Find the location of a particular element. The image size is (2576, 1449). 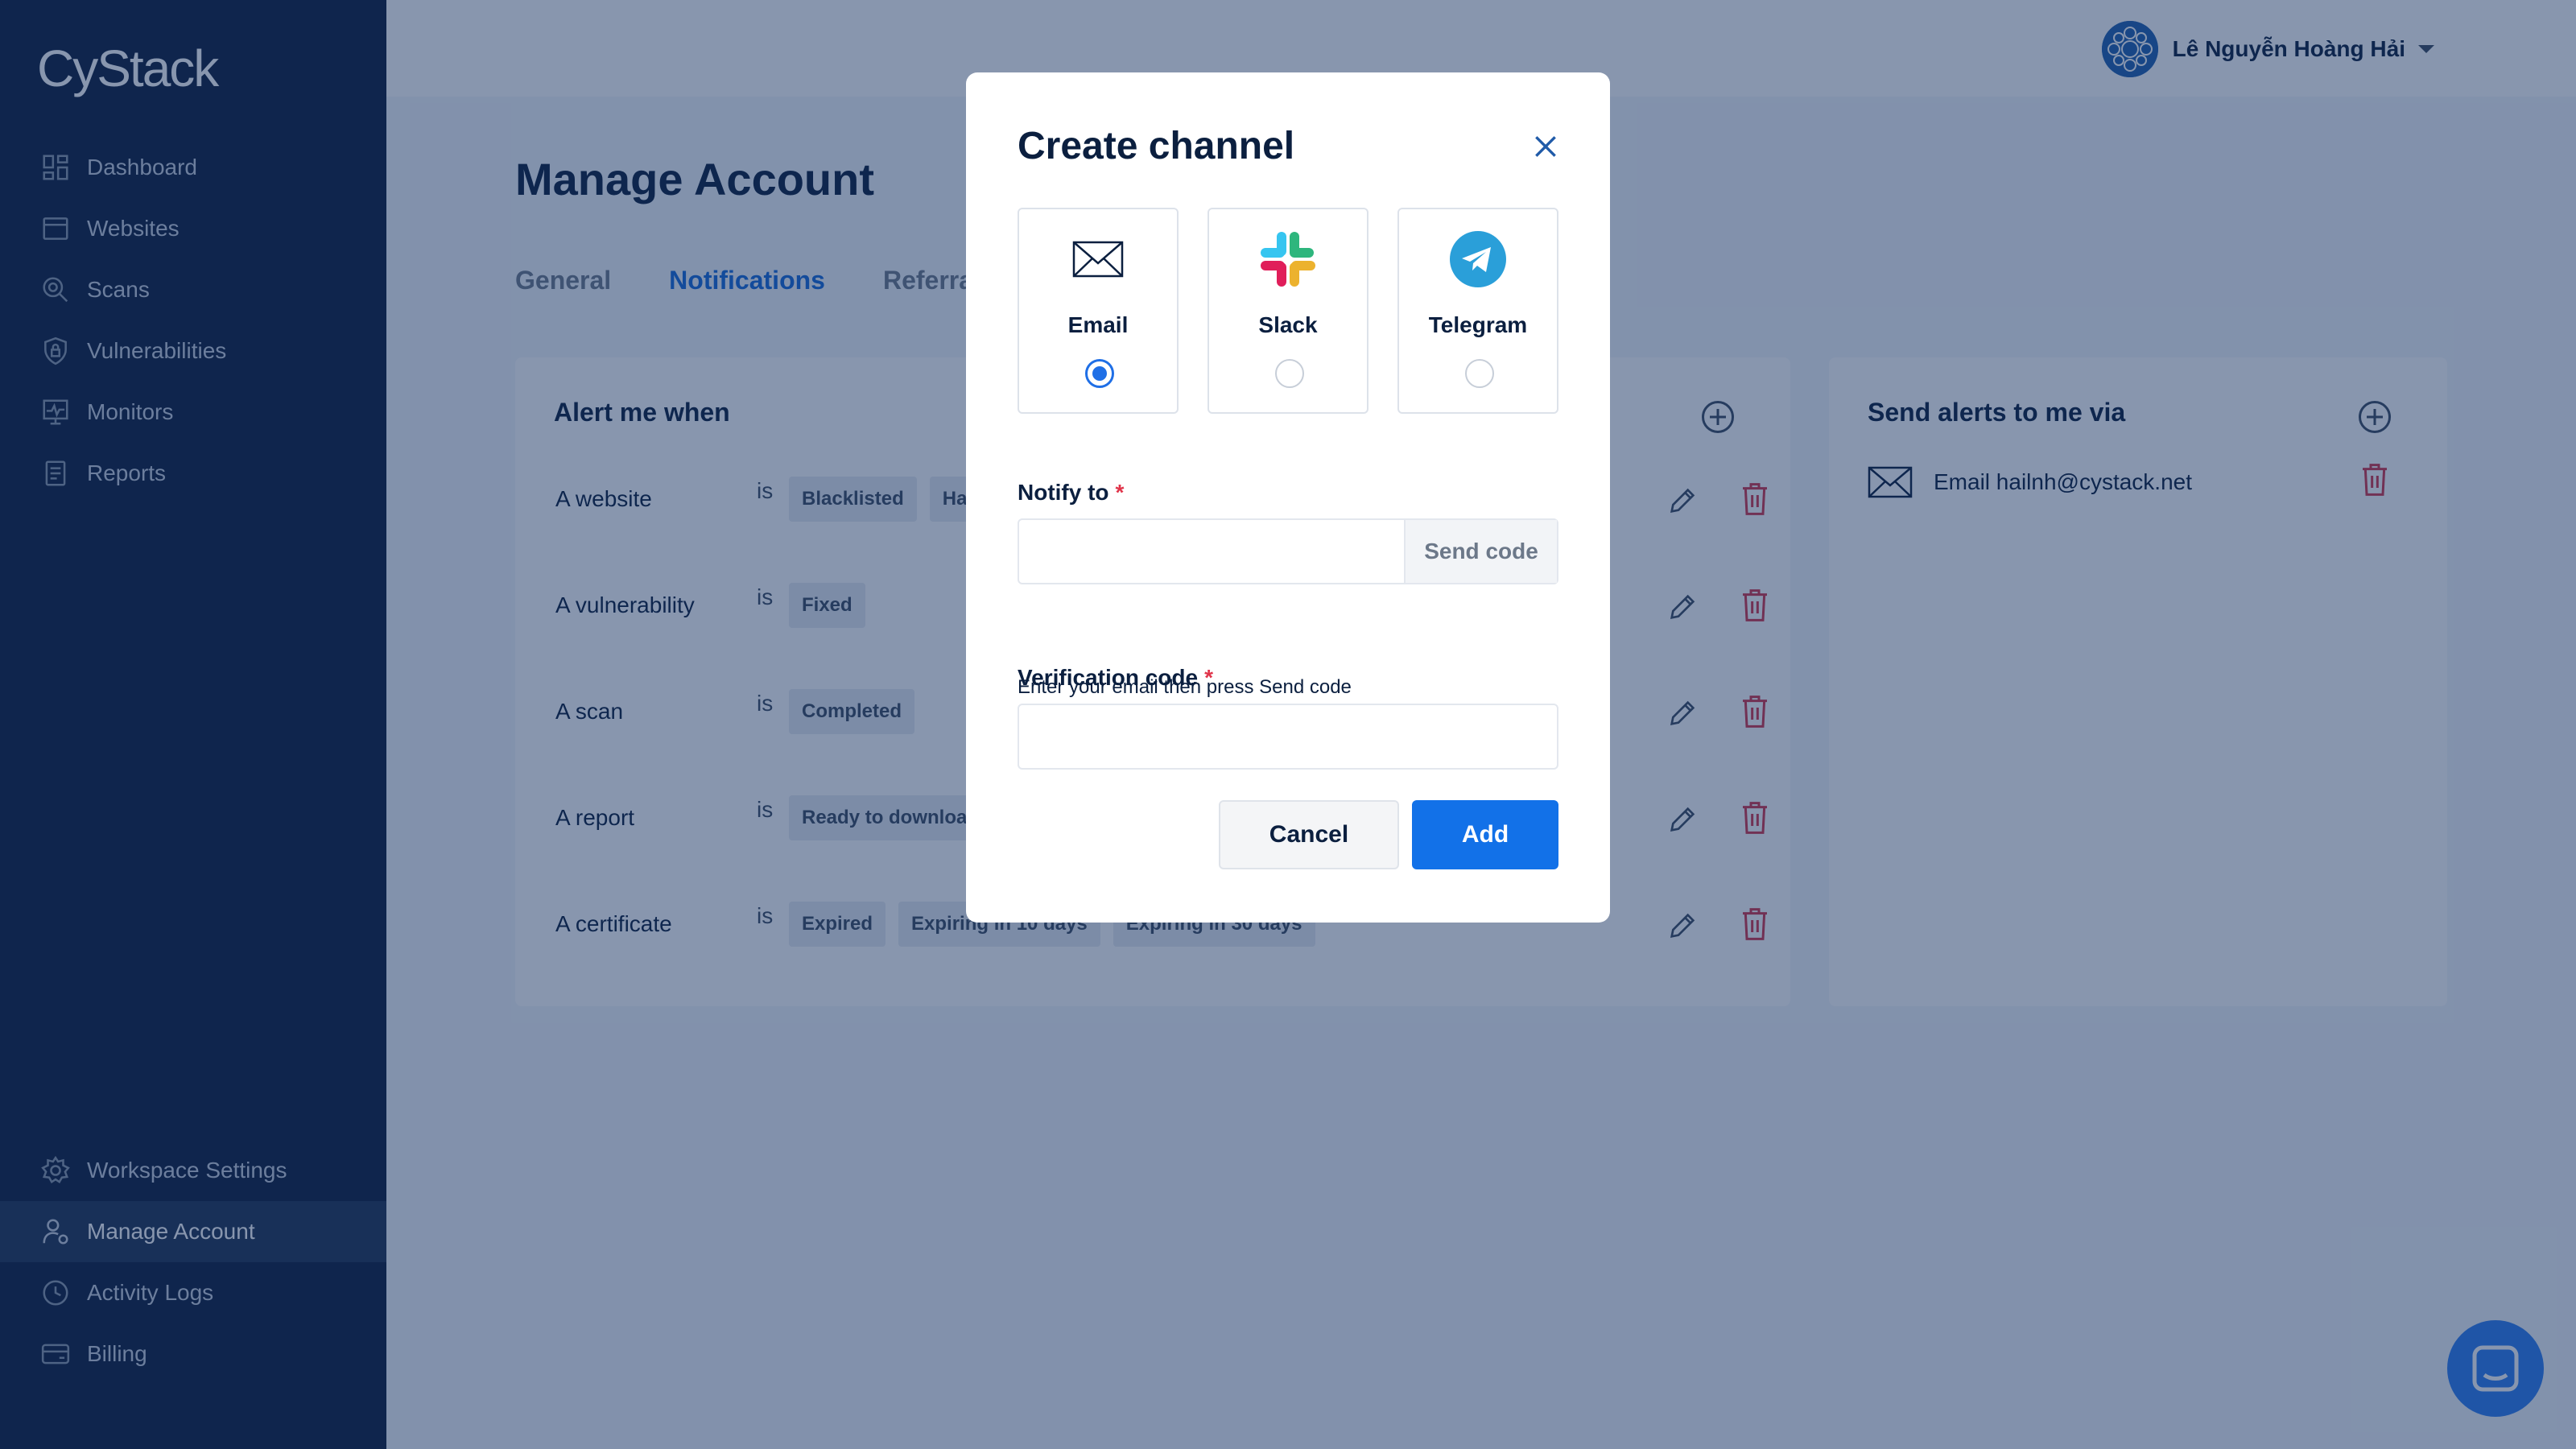

send-code-button: Send code is located at coordinates (1480, 551).